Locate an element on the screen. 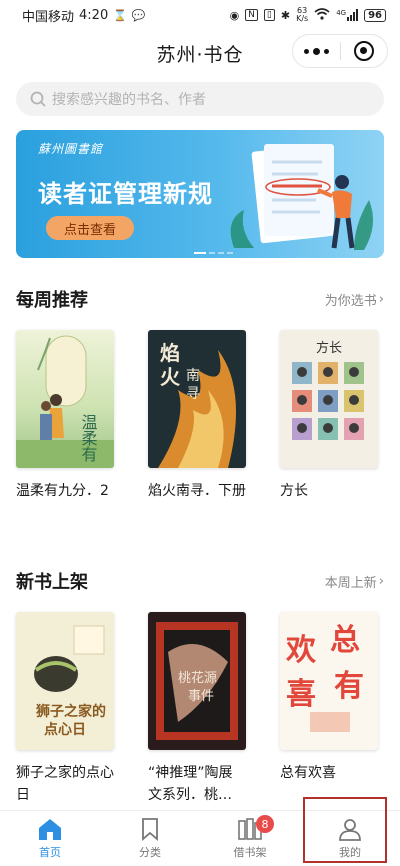 The width and height of the screenshot is (400, 866). book-title: 焰火南寻．下册 is located at coordinates (197, 491).